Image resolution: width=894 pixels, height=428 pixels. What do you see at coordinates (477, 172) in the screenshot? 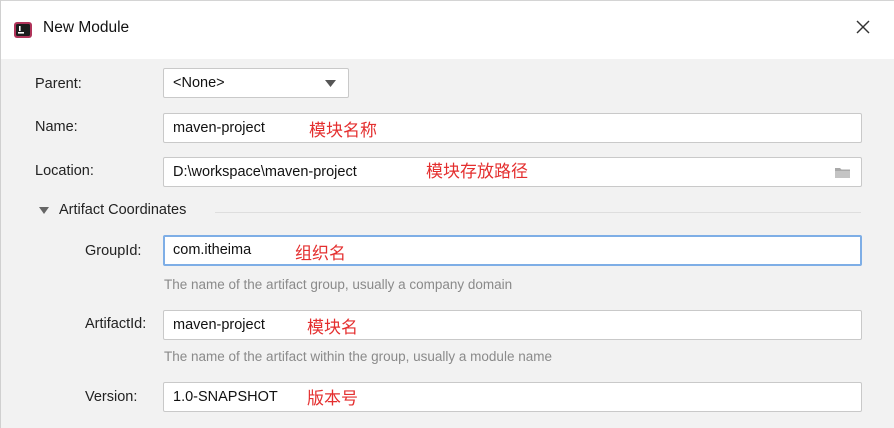
I see `location-annotation: 模块存放路径` at bounding box center [477, 172].